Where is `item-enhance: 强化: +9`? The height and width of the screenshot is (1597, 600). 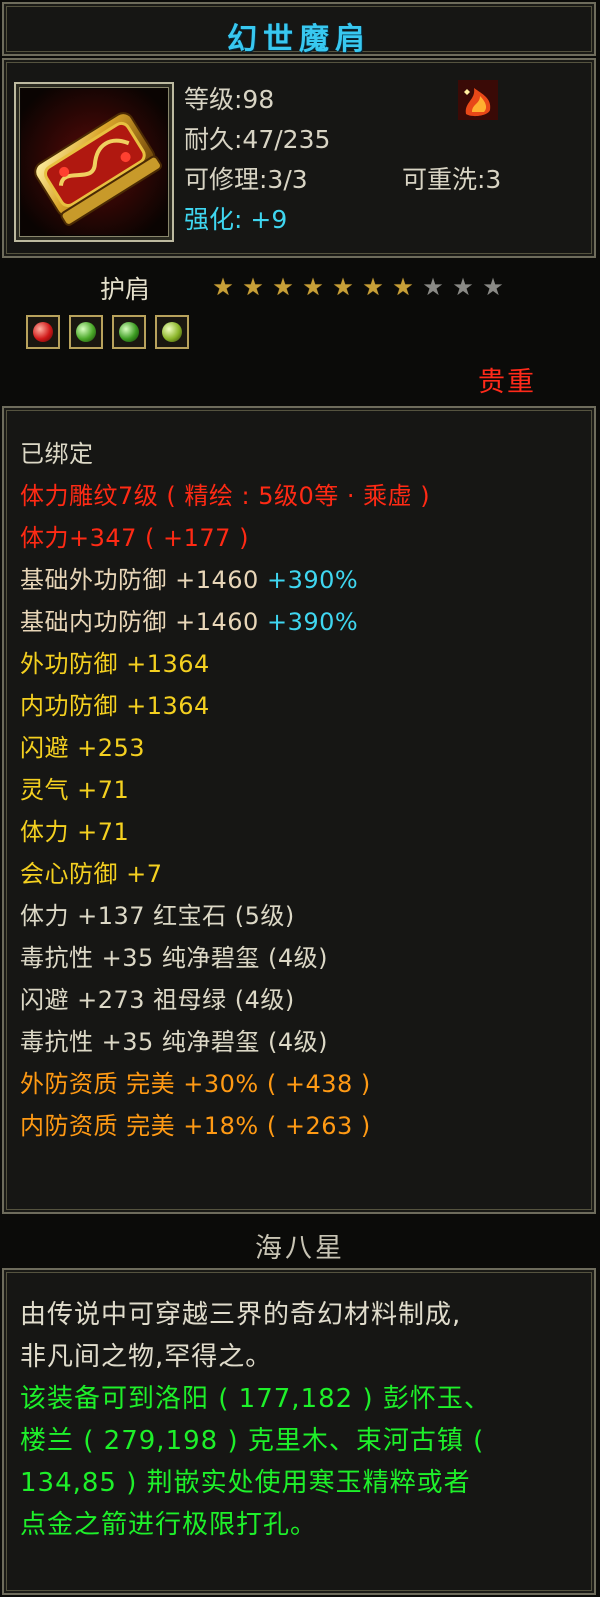
item-enhance: 强化: +9 is located at coordinates (236, 219).